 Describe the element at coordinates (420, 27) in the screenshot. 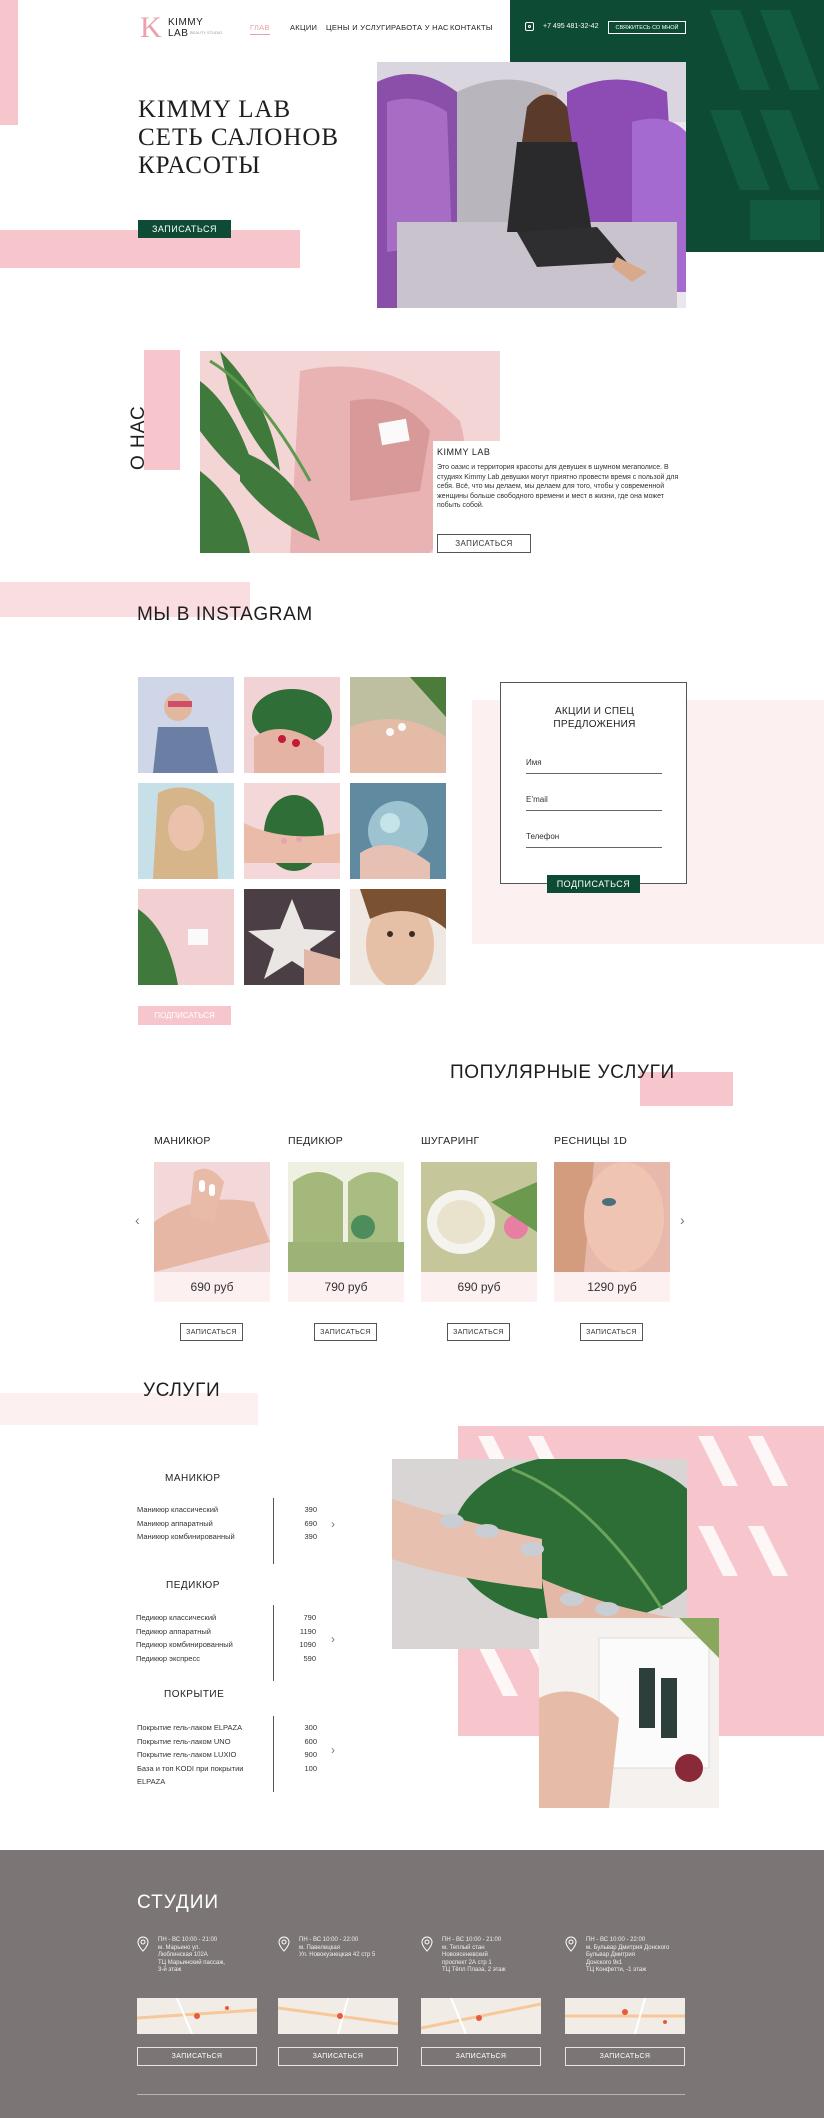

I see `nav-item-careers: РАБОТА У НАС` at that location.